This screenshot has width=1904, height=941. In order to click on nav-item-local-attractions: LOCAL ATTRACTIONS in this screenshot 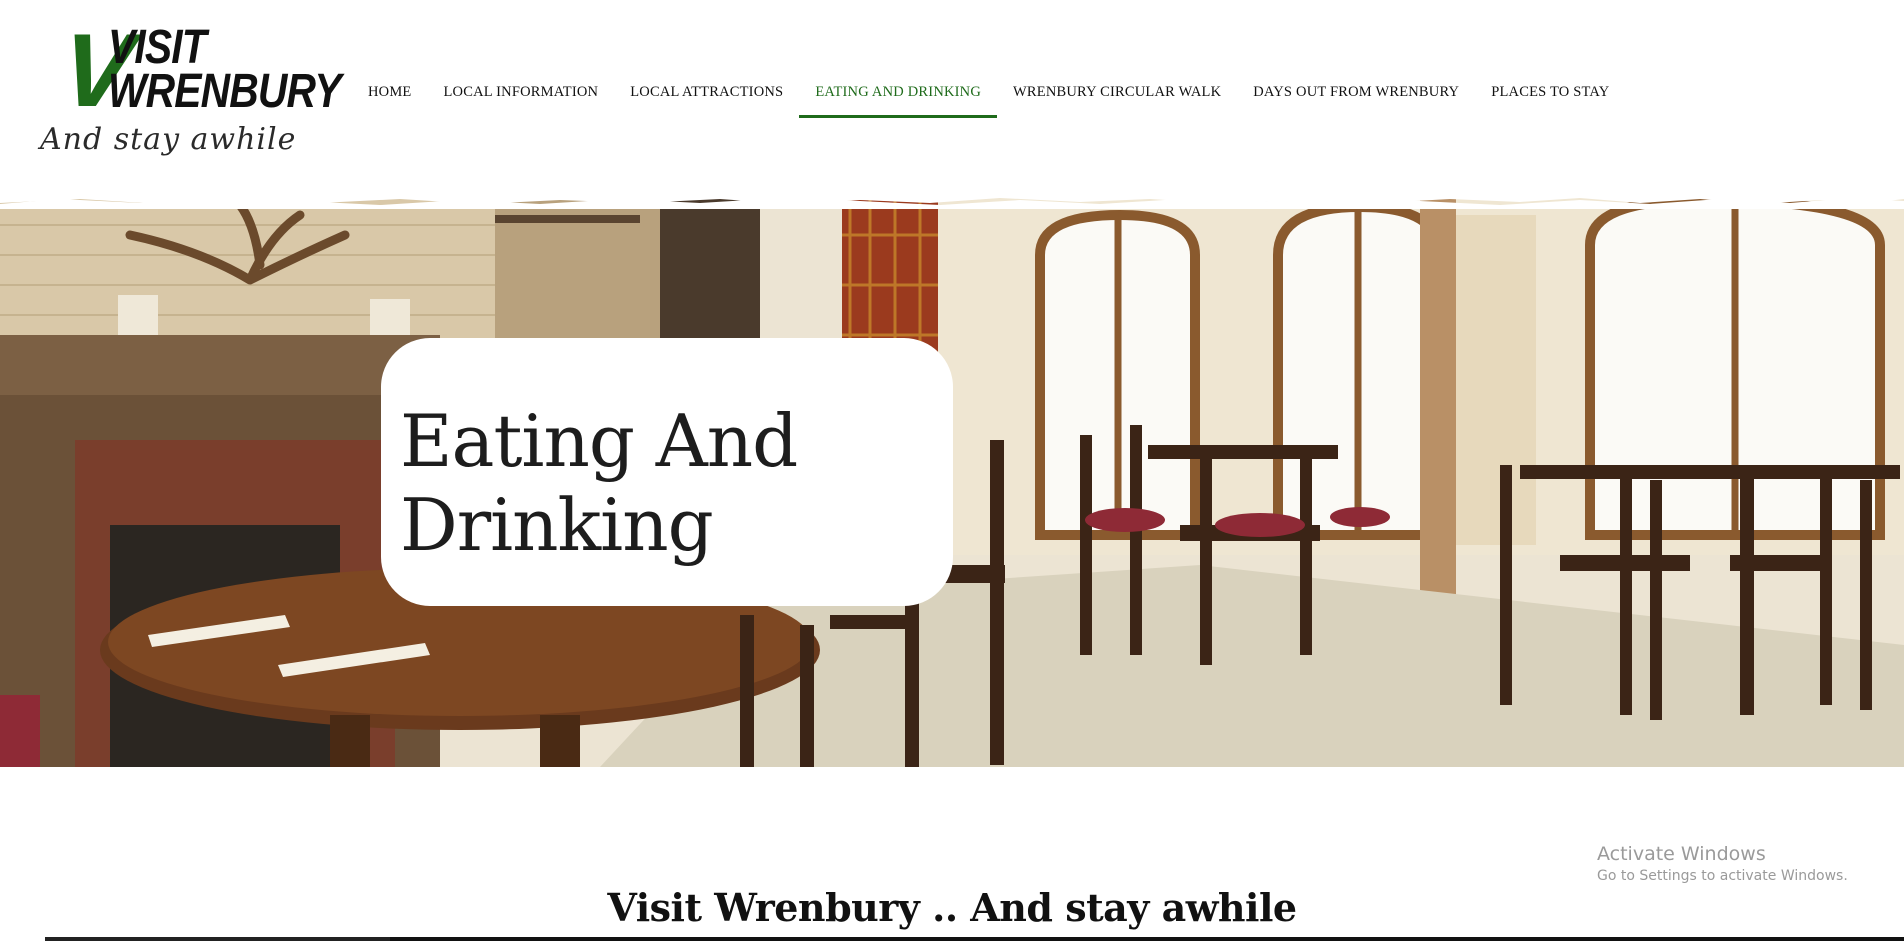, I will do `click(706, 97)`.